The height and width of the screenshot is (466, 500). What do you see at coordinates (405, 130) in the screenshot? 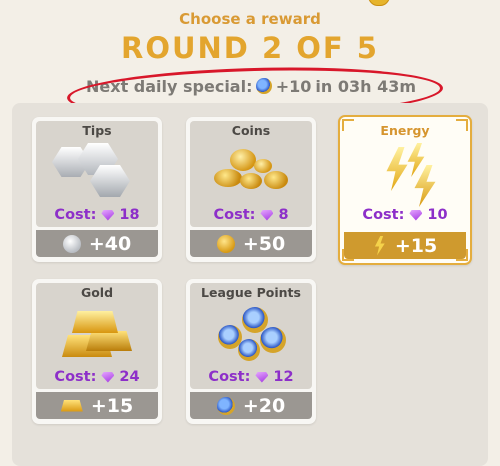
I see `reward-name: Energy` at bounding box center [405, 130].